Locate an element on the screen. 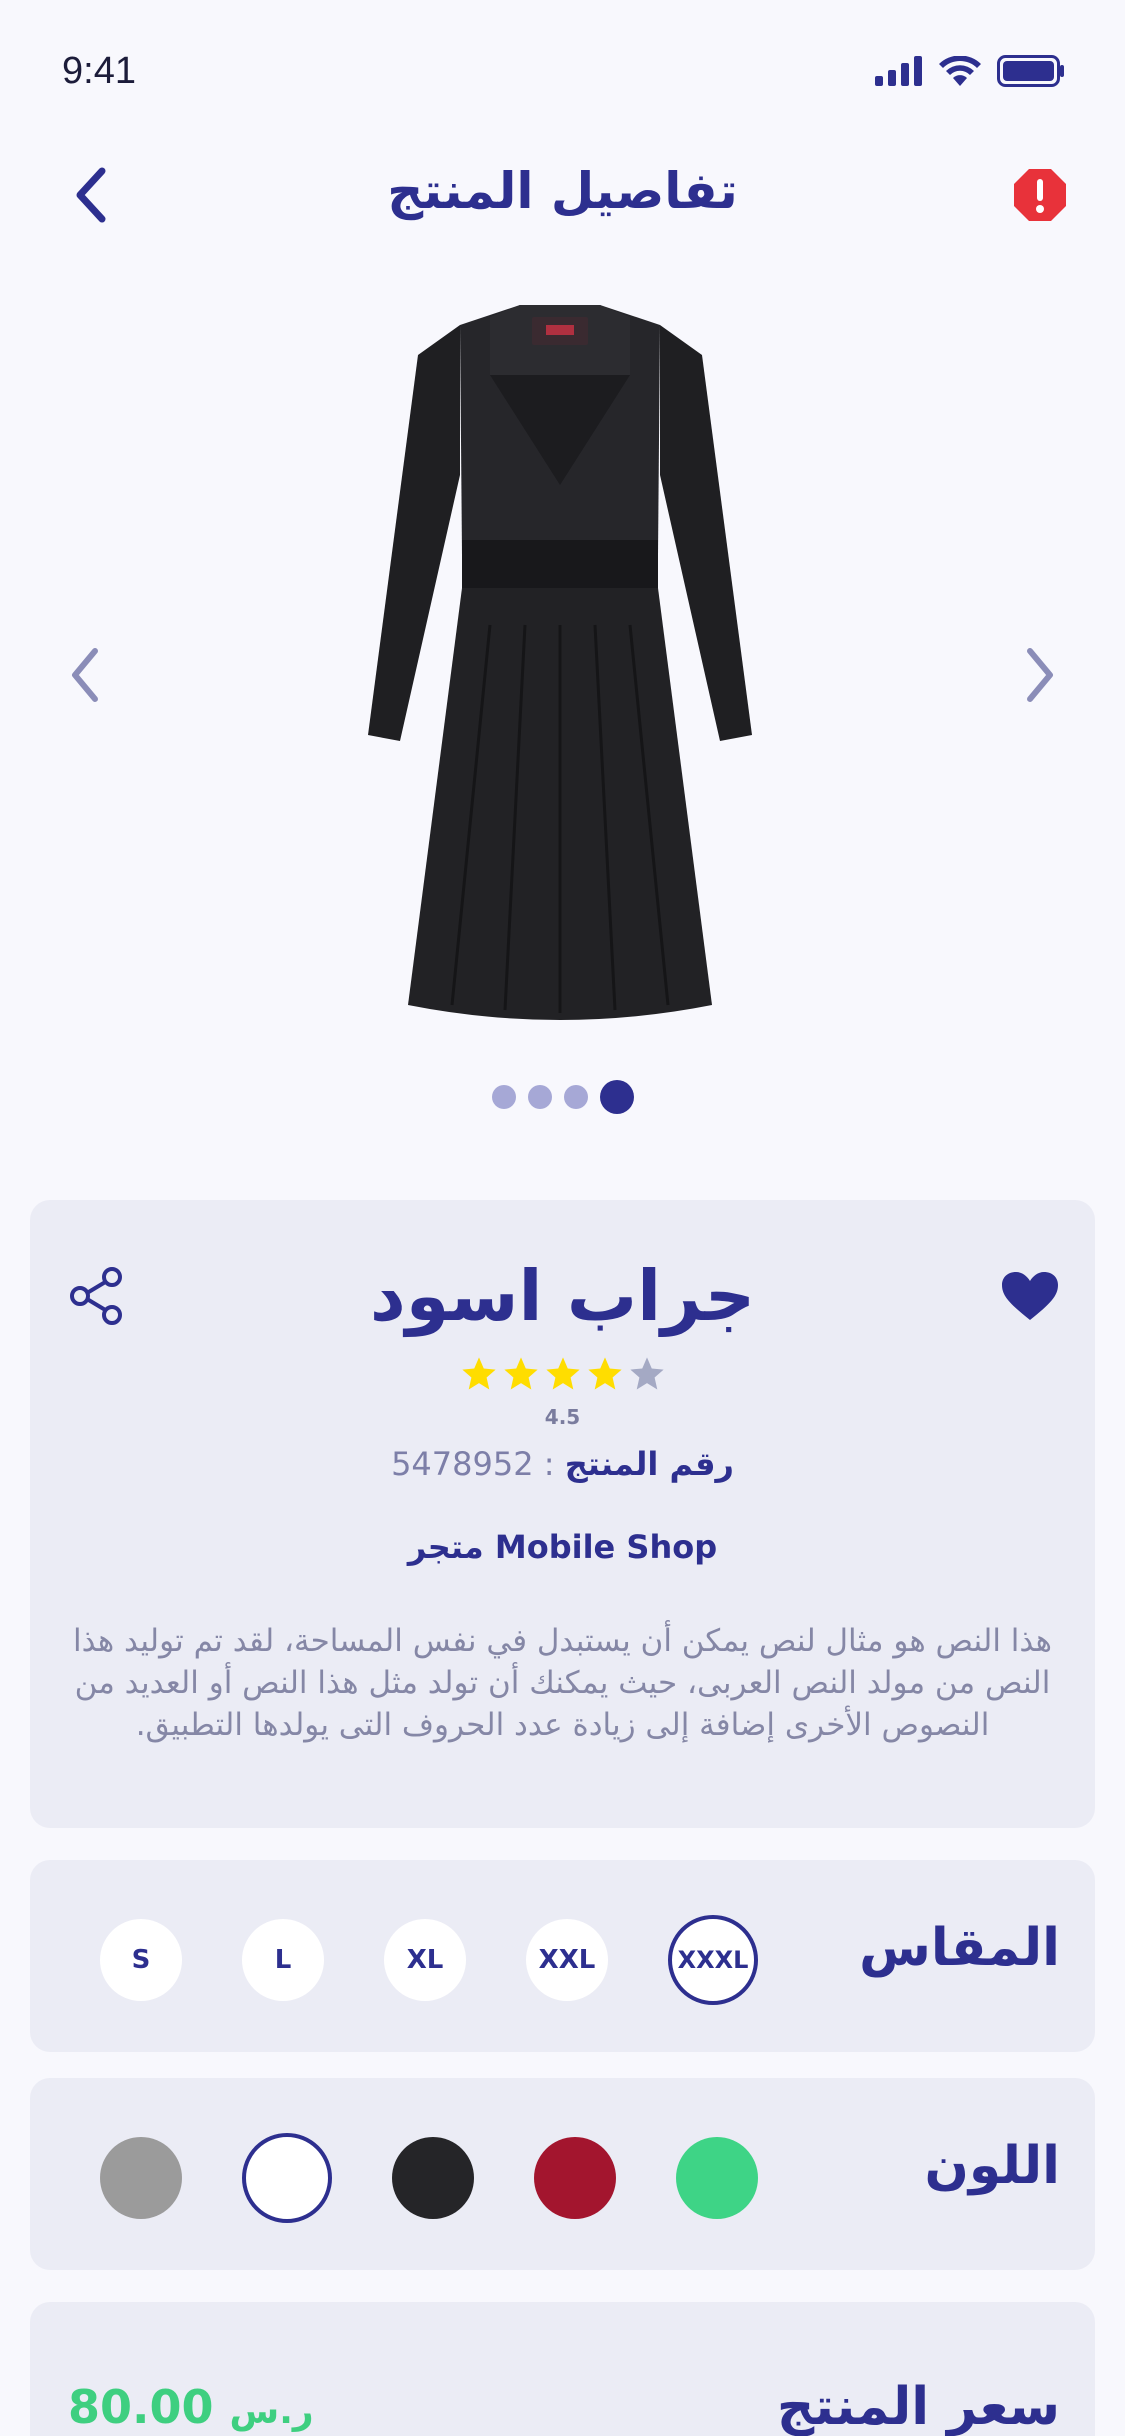 This screenshot has width=1125, height=2436. status-icons is located at coordinates (970, 71).